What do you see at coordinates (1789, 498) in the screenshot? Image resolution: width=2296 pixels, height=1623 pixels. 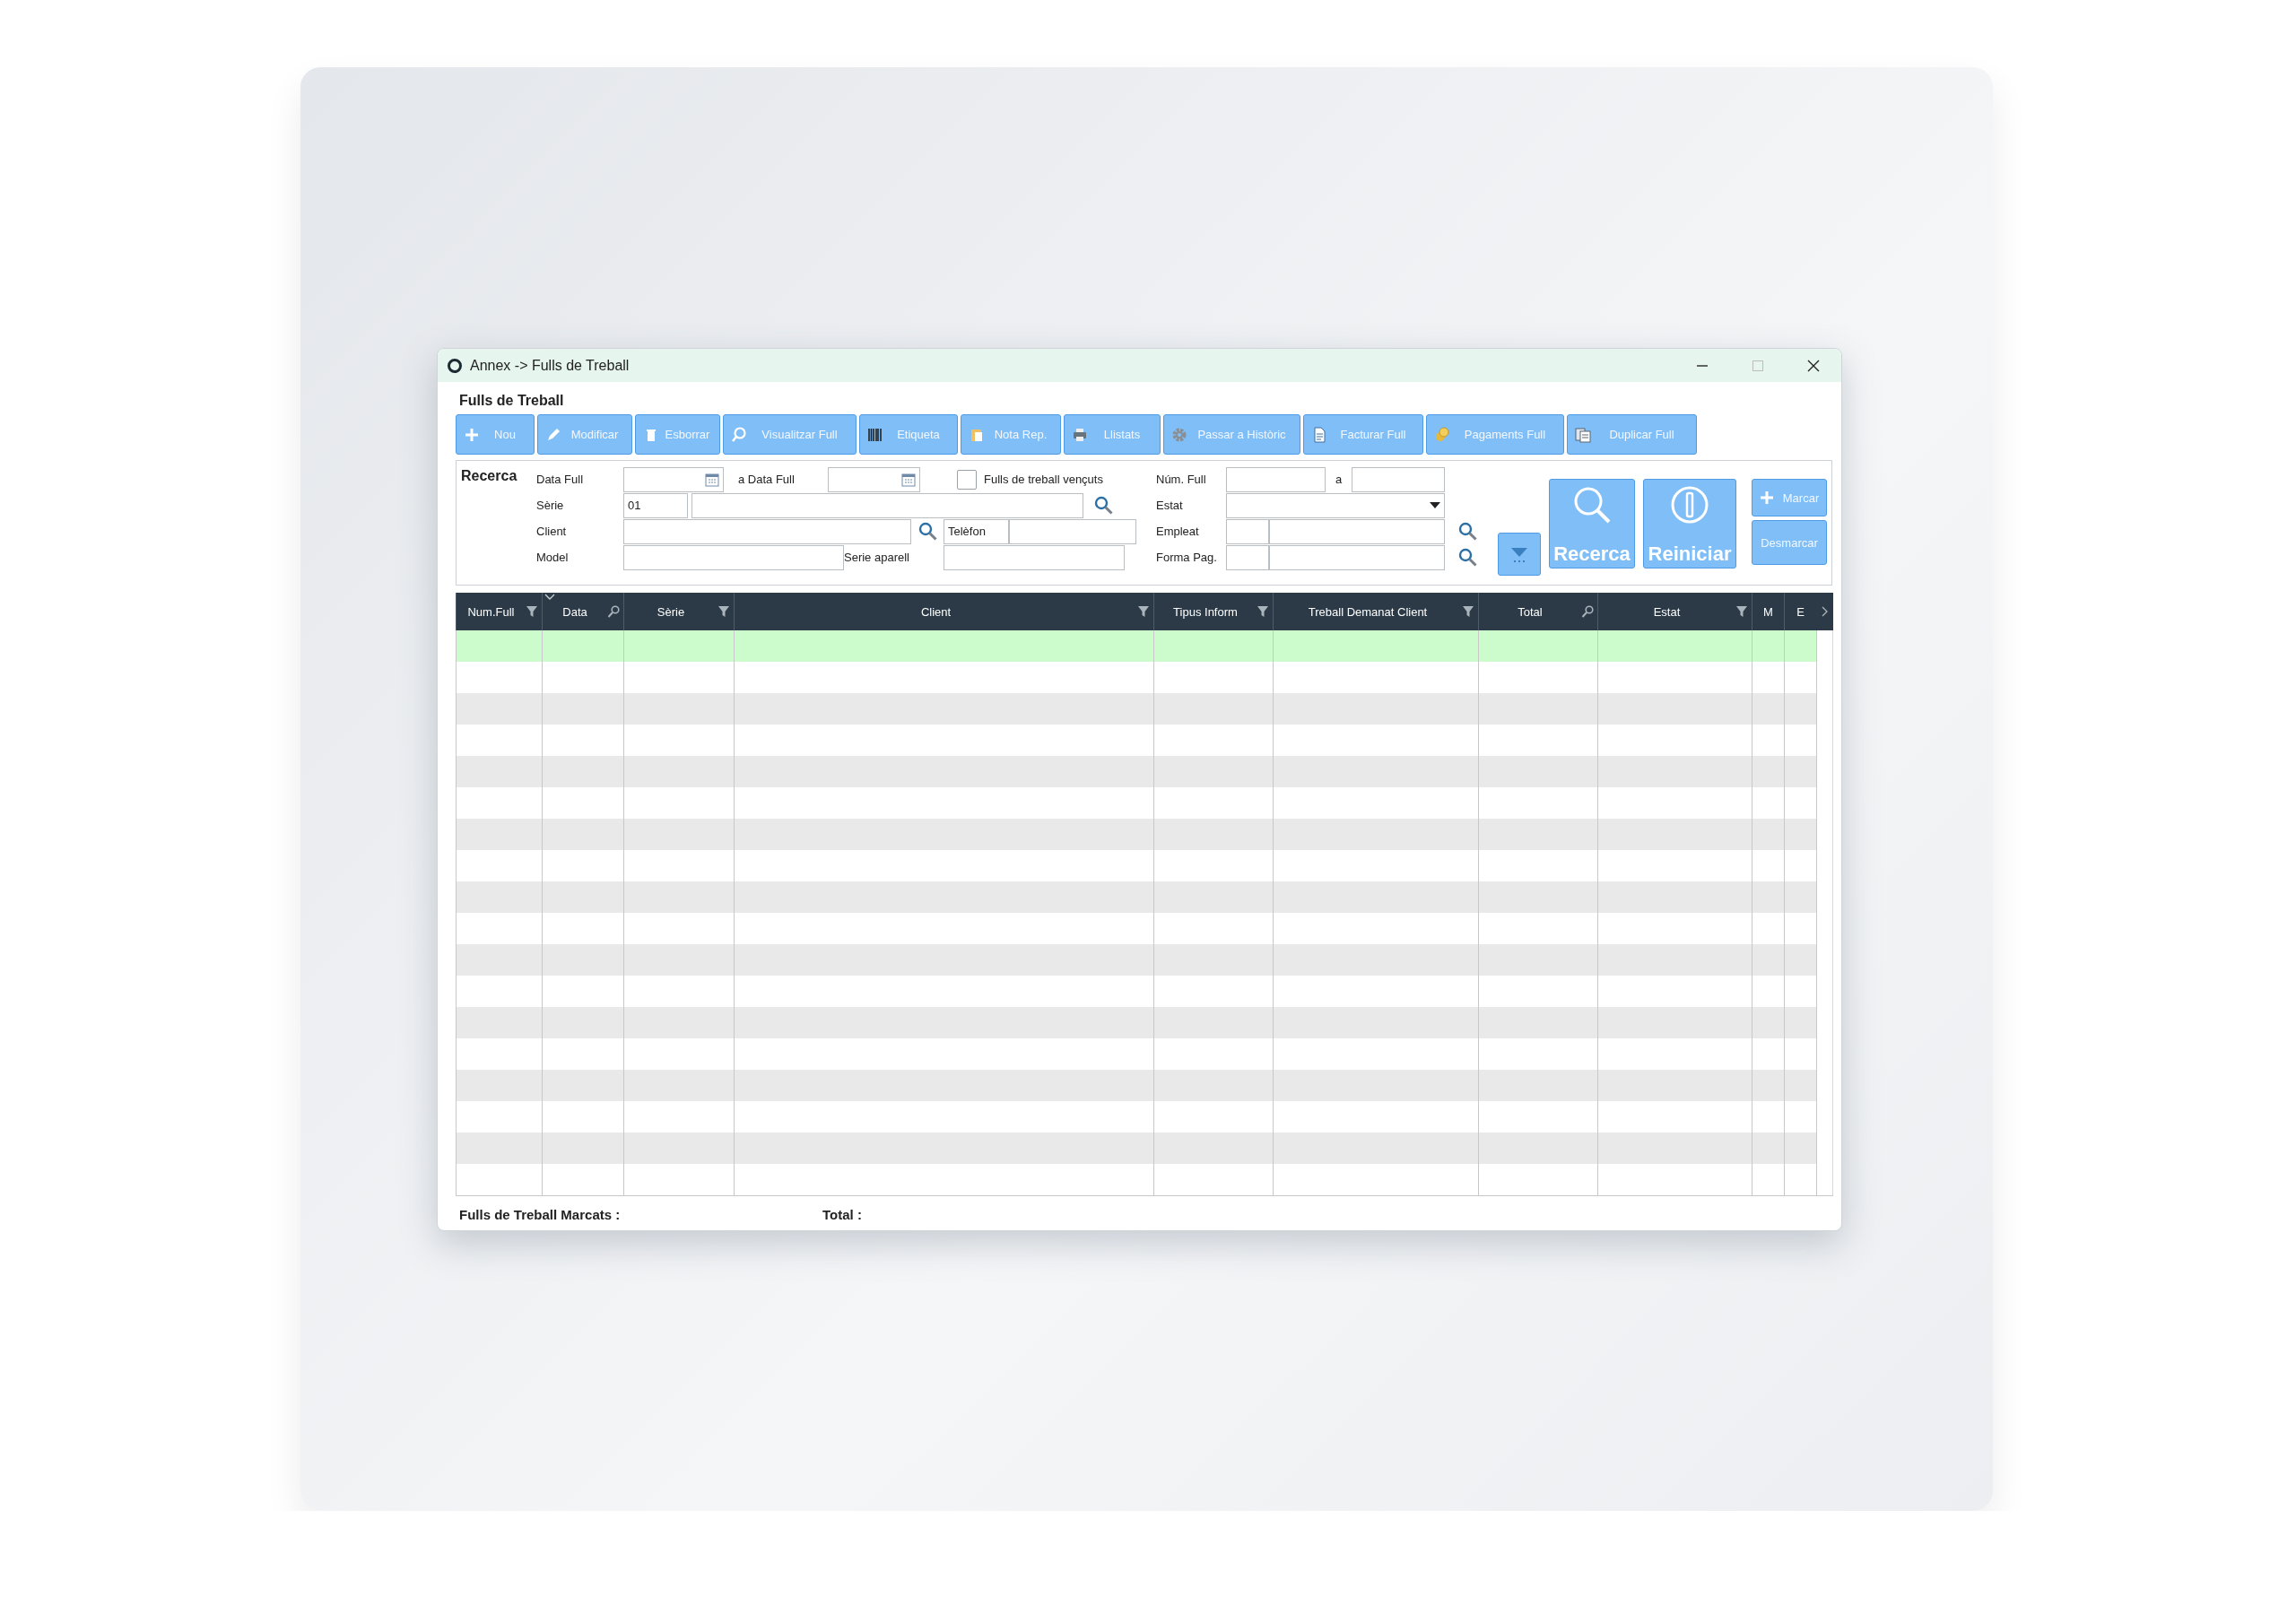 I see `mark-button: Marcar` at bounding box center [1789, 498].